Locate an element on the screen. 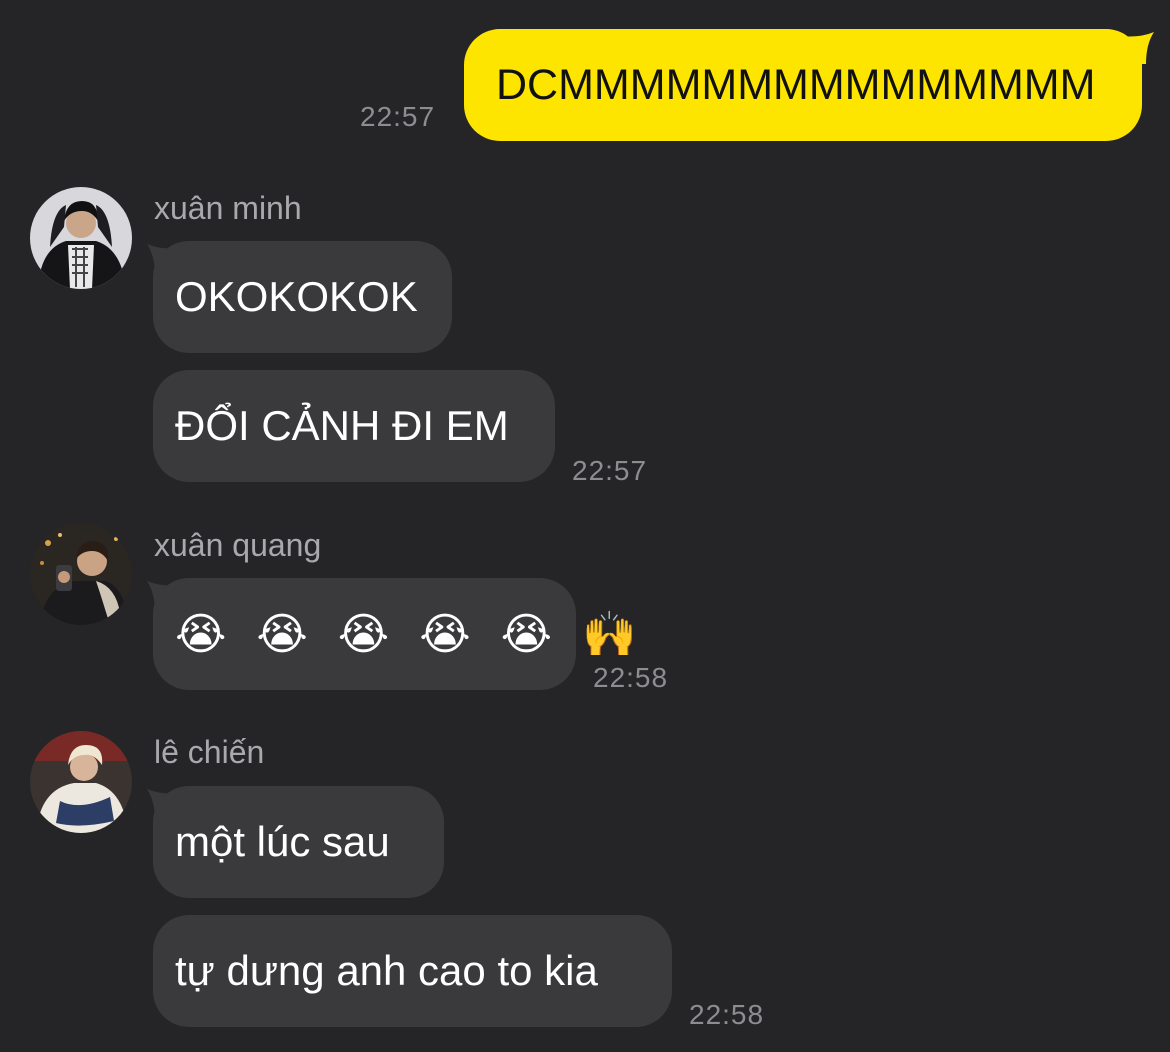  incoming-message-bubble: tự dưng anh cao to kia is located at coordinates (412, 971).